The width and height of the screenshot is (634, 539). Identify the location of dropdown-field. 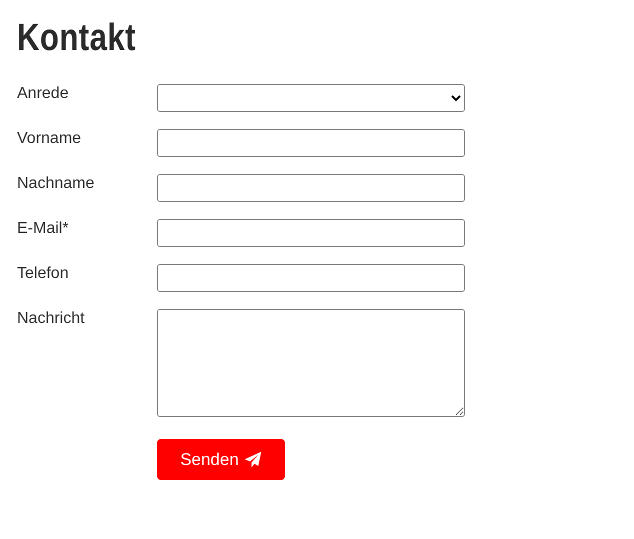
(311, 98).